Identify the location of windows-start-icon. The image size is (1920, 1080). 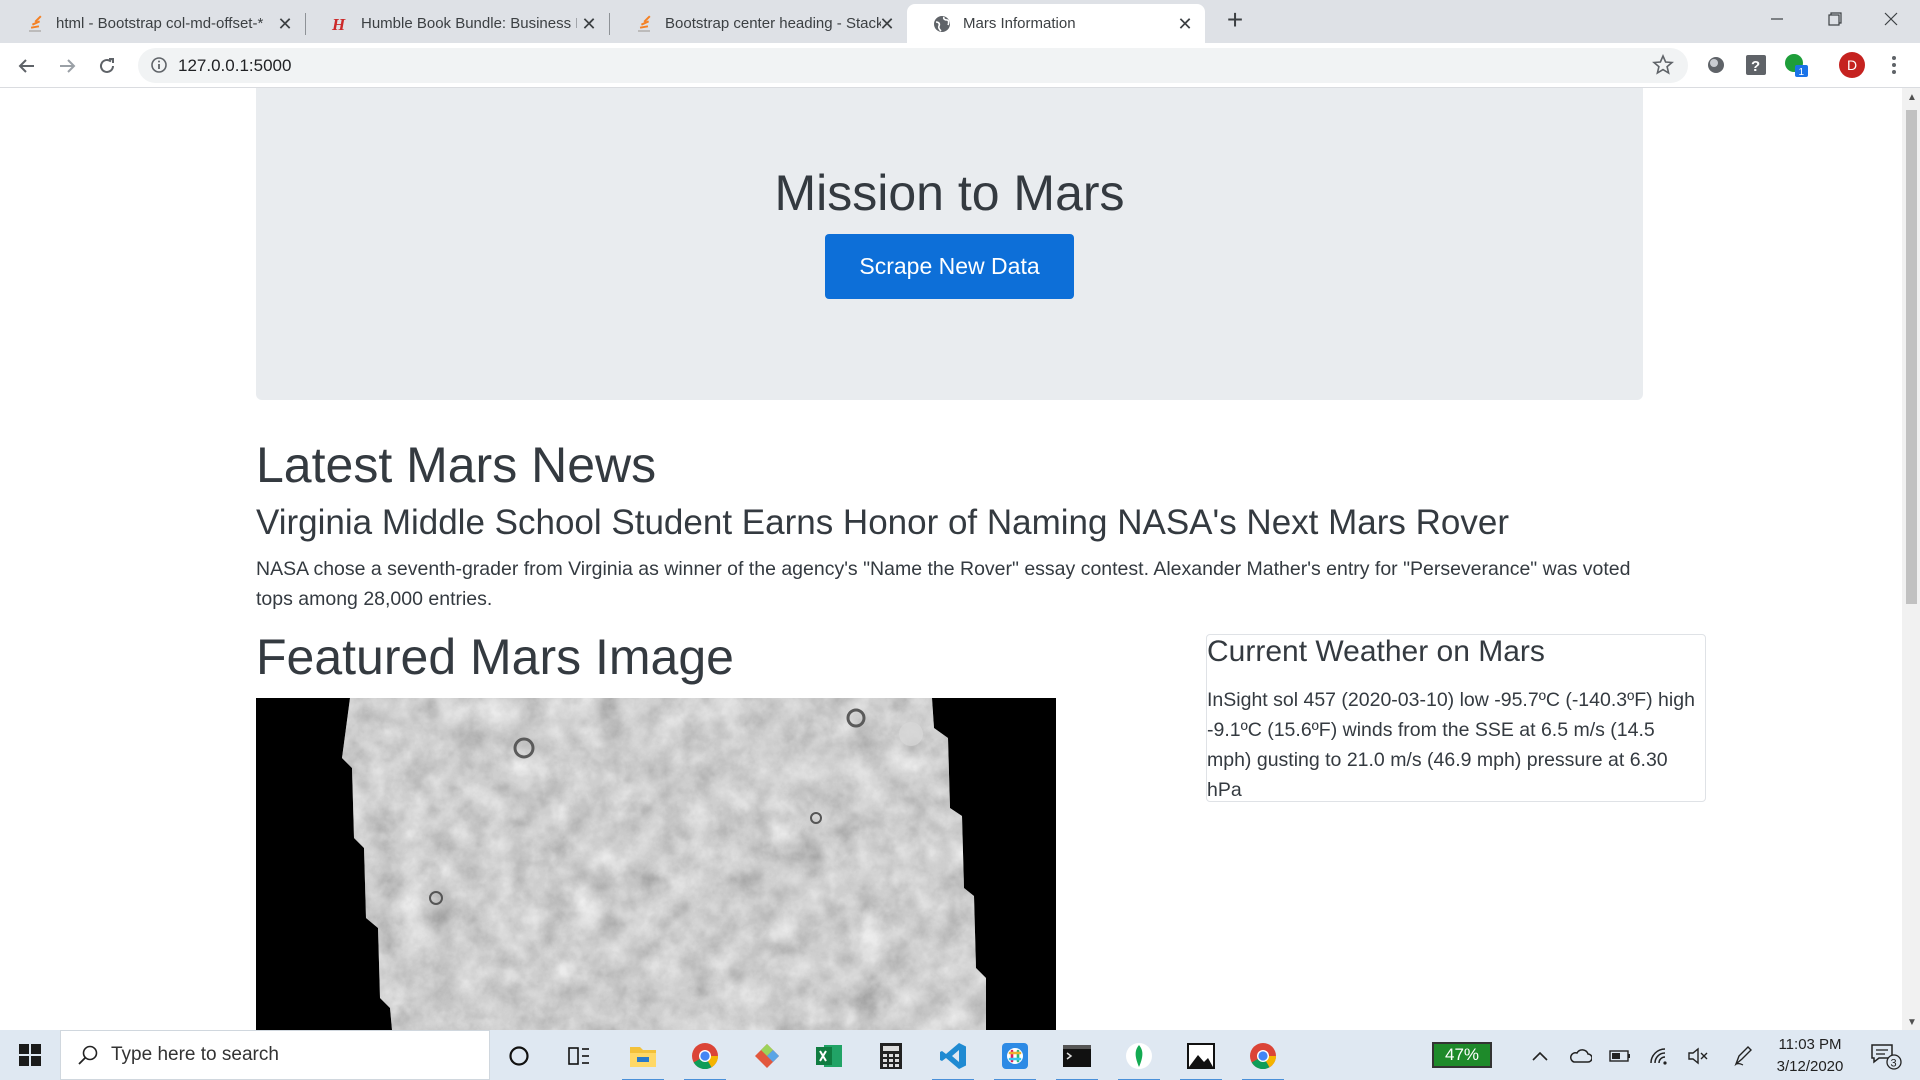
(30, 1055).